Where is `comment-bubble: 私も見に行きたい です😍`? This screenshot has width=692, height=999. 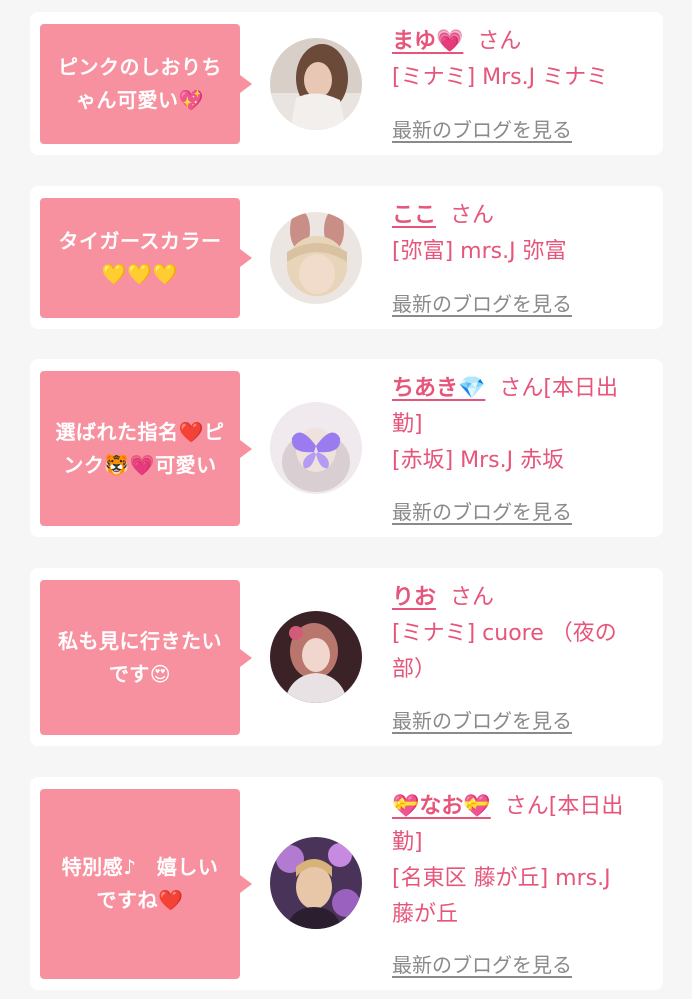 comment-bubble: 私も見に行きたい です😍 is located at coordinates (146, 657).